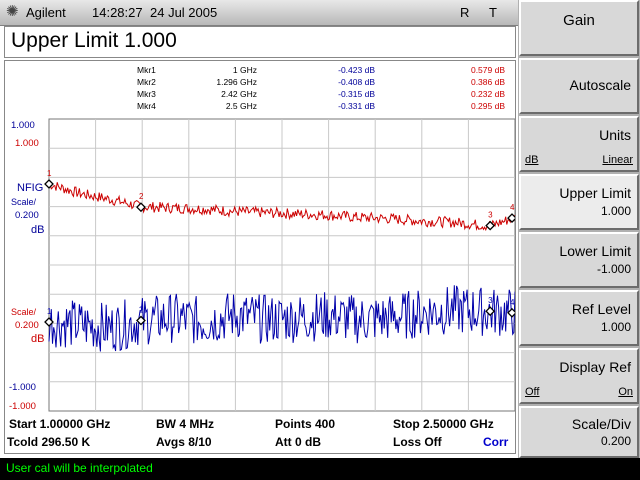 This screenshot has height=480, width=640. What do you see at coordinates (595, 251) in the screenshot?
I see `softkey-label: Lower Limit` at bounding box center [595, 251].